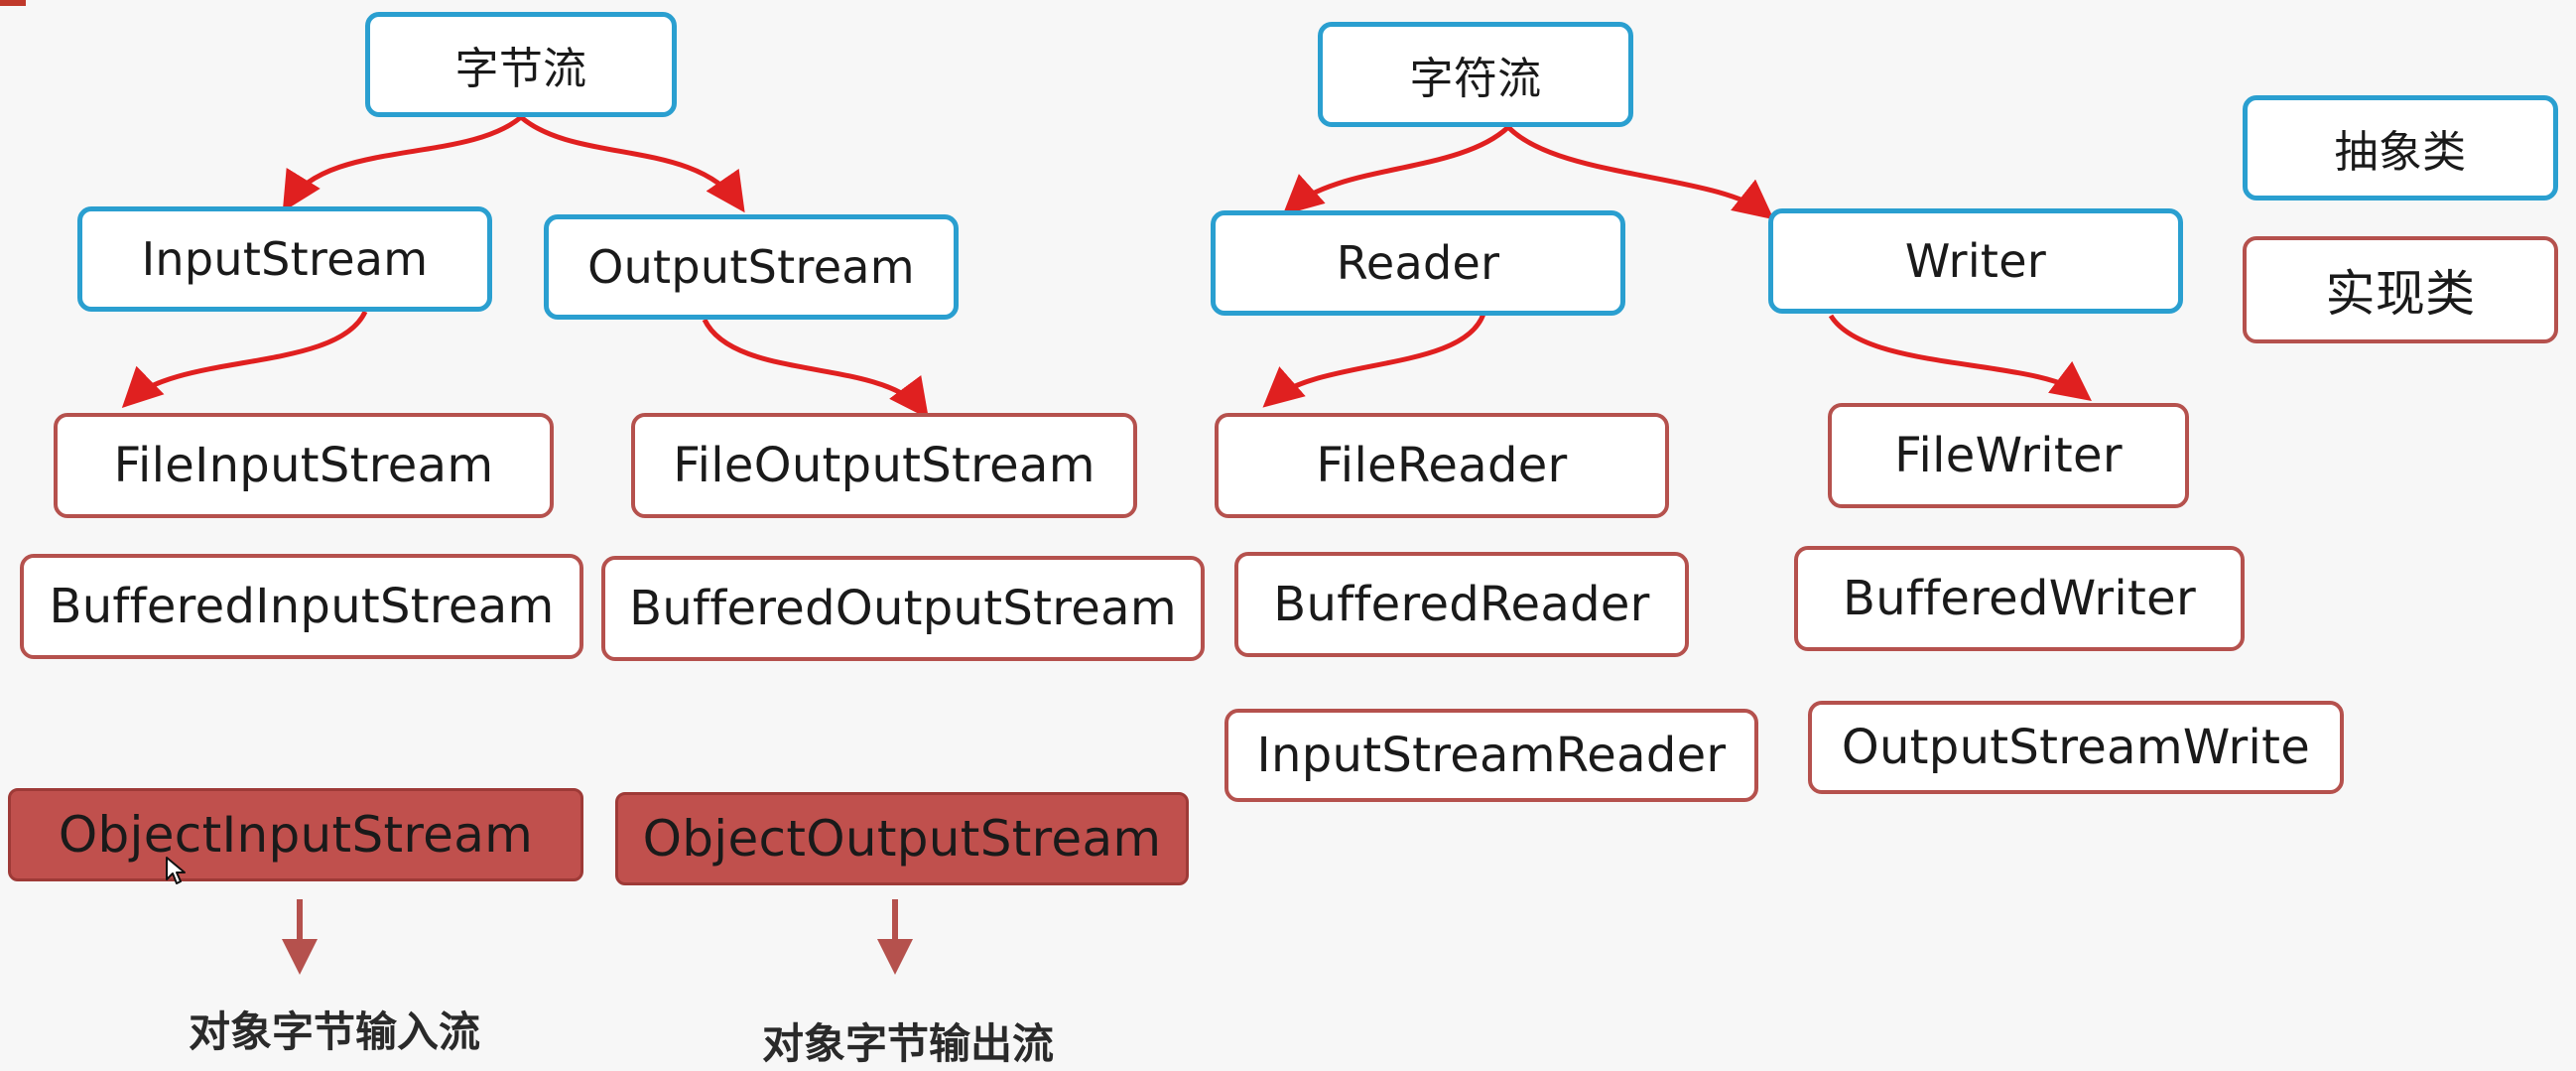 This screenshot has height=1071, width=2576. I want to click on object-output-caption: 对象字节输出流, so click(909, 1043).